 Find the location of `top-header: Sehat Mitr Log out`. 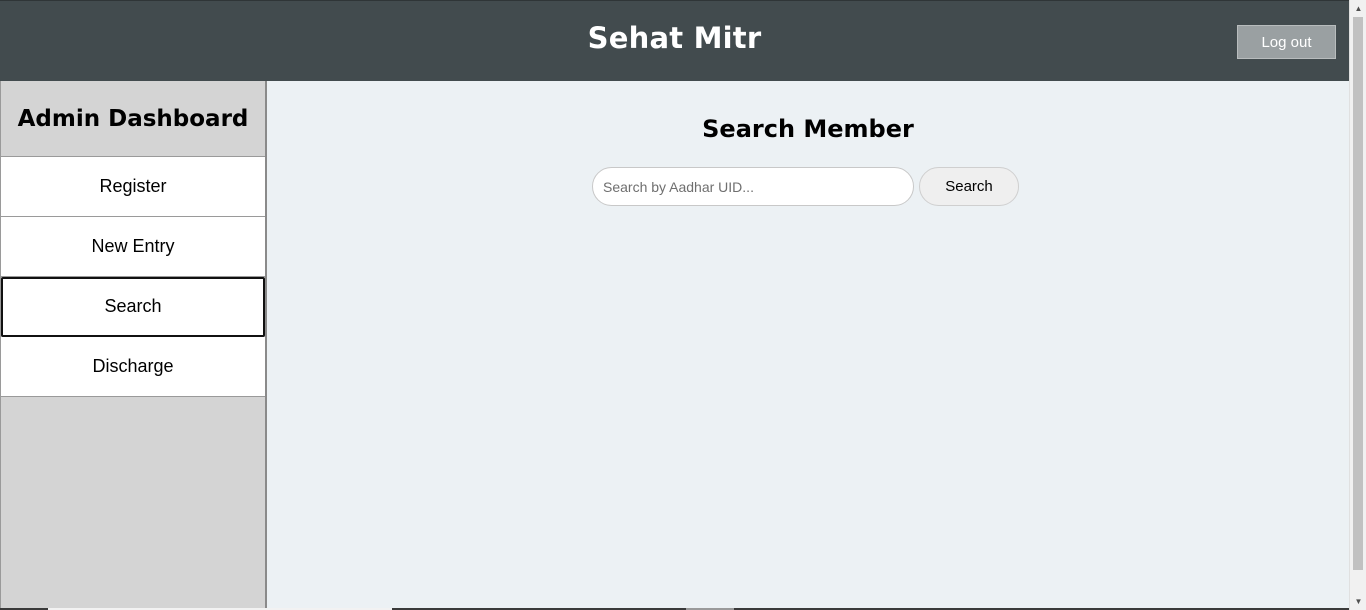

top-header: Sehat Mitr Log out is located at coordinates (674, 40).